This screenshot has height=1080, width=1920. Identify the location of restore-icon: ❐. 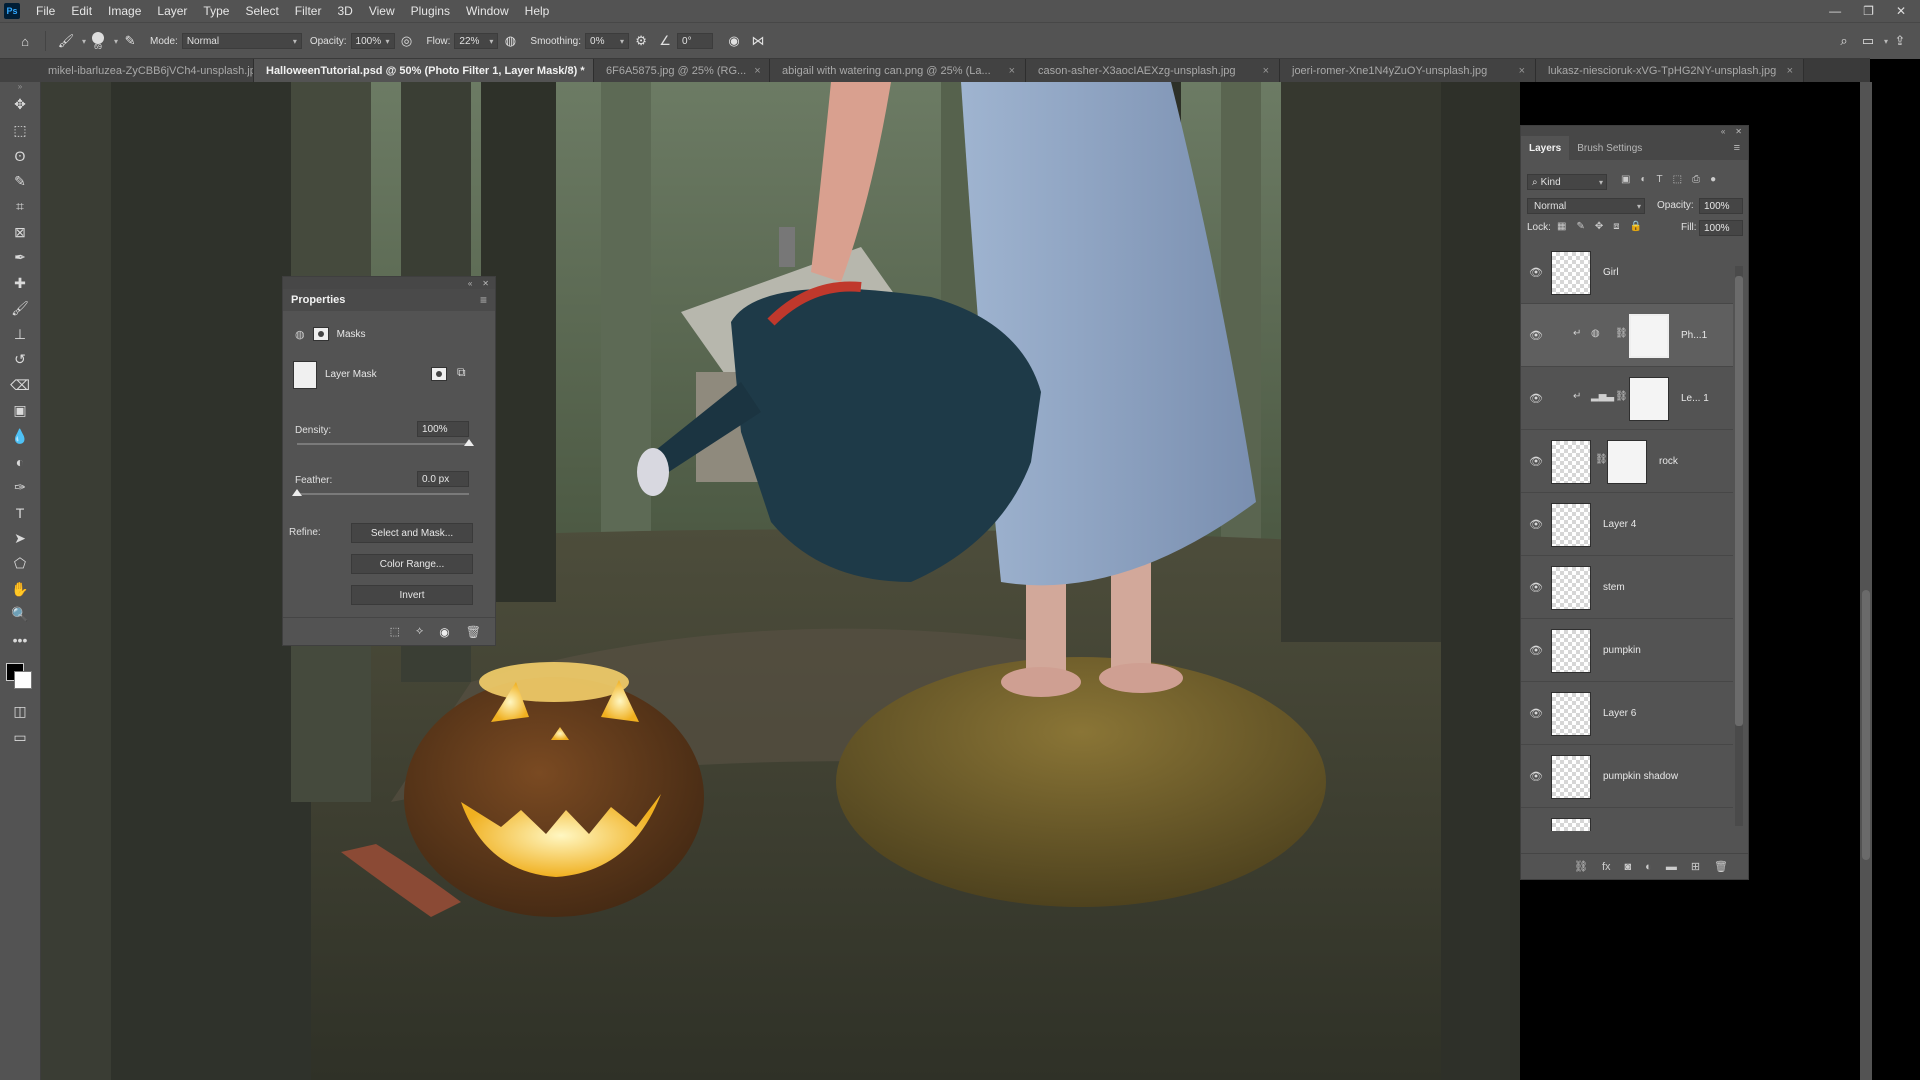
(1868, 11).